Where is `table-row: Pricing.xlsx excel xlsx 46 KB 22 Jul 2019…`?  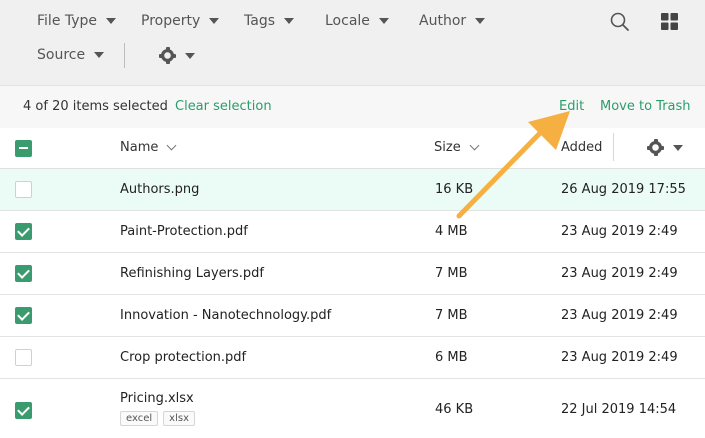
table-row: Pricing.xlsx excel xlsx 46 KB 22 Jul 2019… is located at coordinates (352, 408).